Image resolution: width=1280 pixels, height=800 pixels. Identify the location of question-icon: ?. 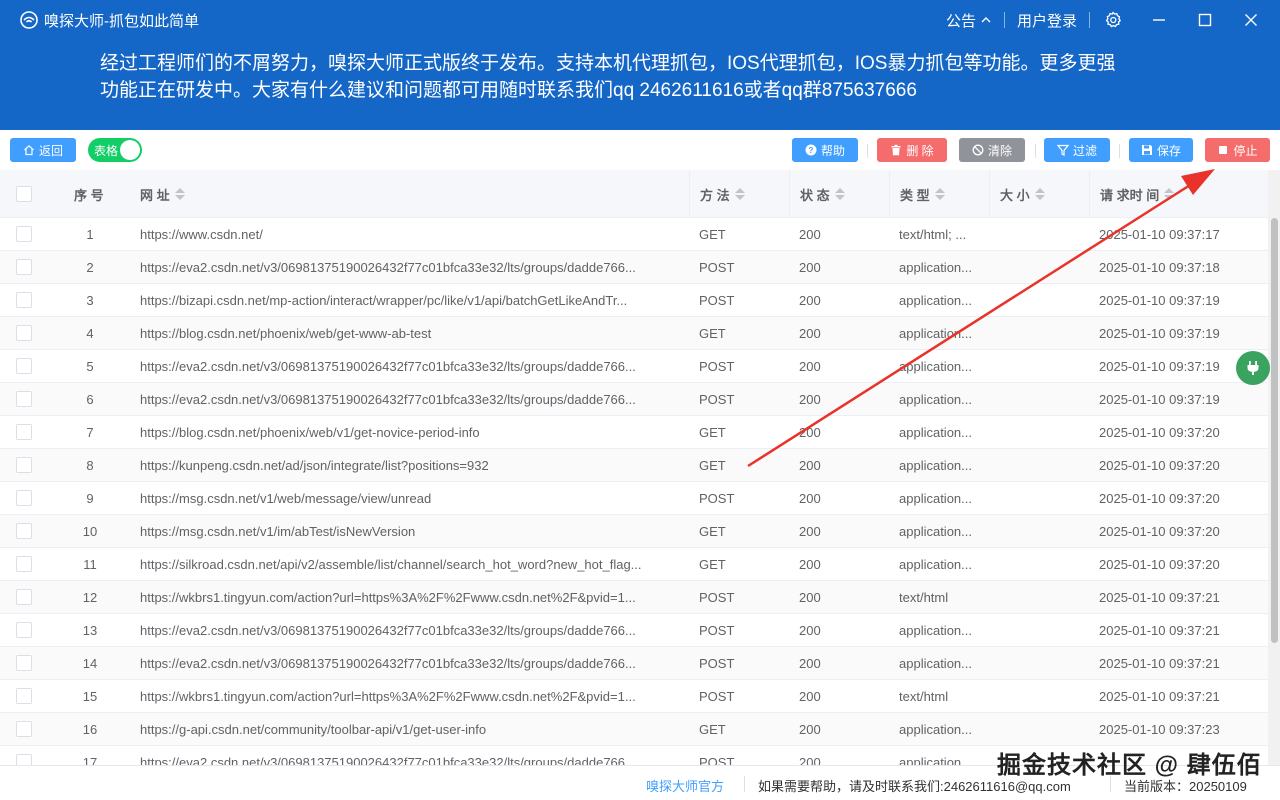
(811, 150).